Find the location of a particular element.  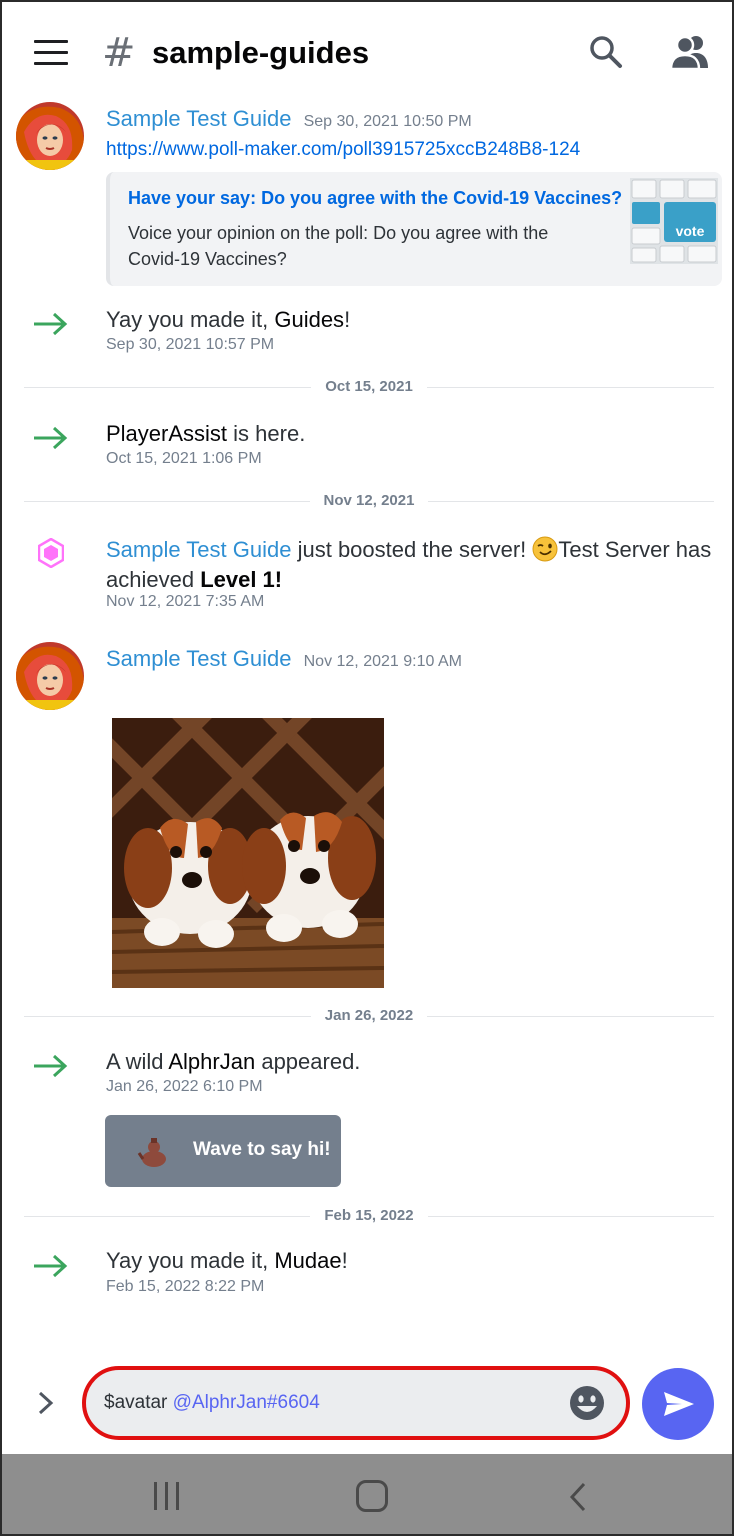

message-timestamp: Jan 26, 2022 6:10 PM is located at coordinates (184, 1086).